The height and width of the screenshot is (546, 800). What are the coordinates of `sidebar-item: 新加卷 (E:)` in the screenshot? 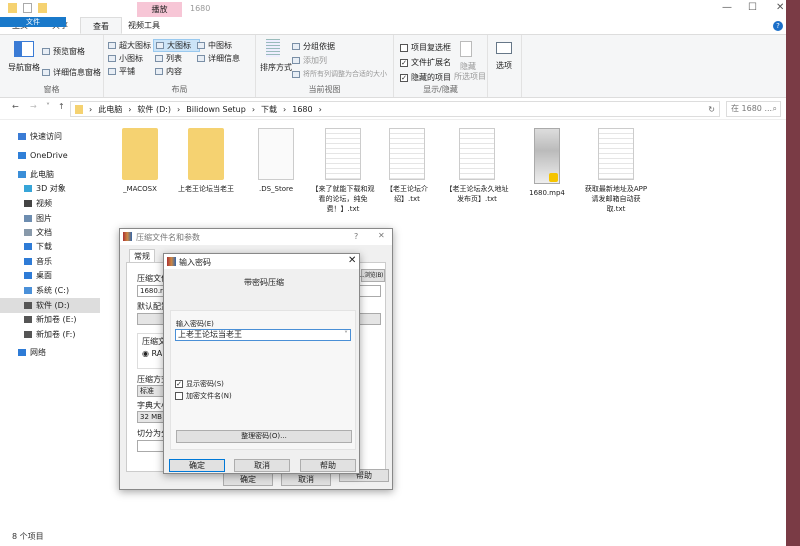 It's located at (50, 319).